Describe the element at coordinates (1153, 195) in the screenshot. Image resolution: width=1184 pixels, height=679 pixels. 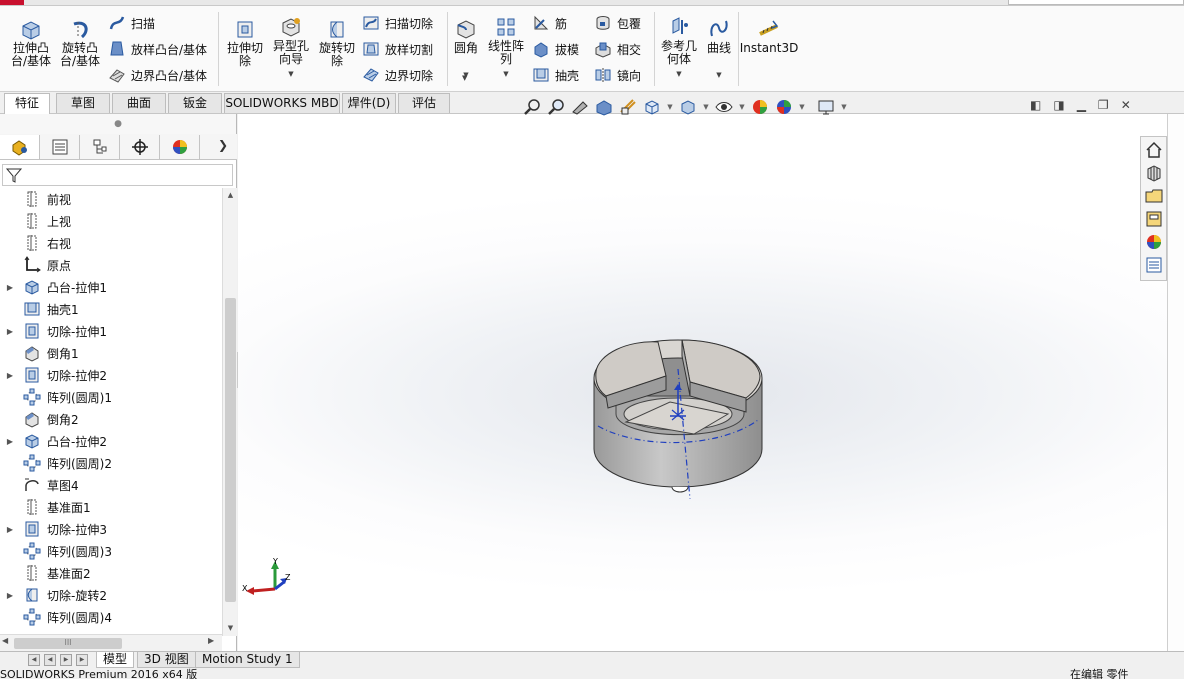
I see `file-explorer-tab` at that location.